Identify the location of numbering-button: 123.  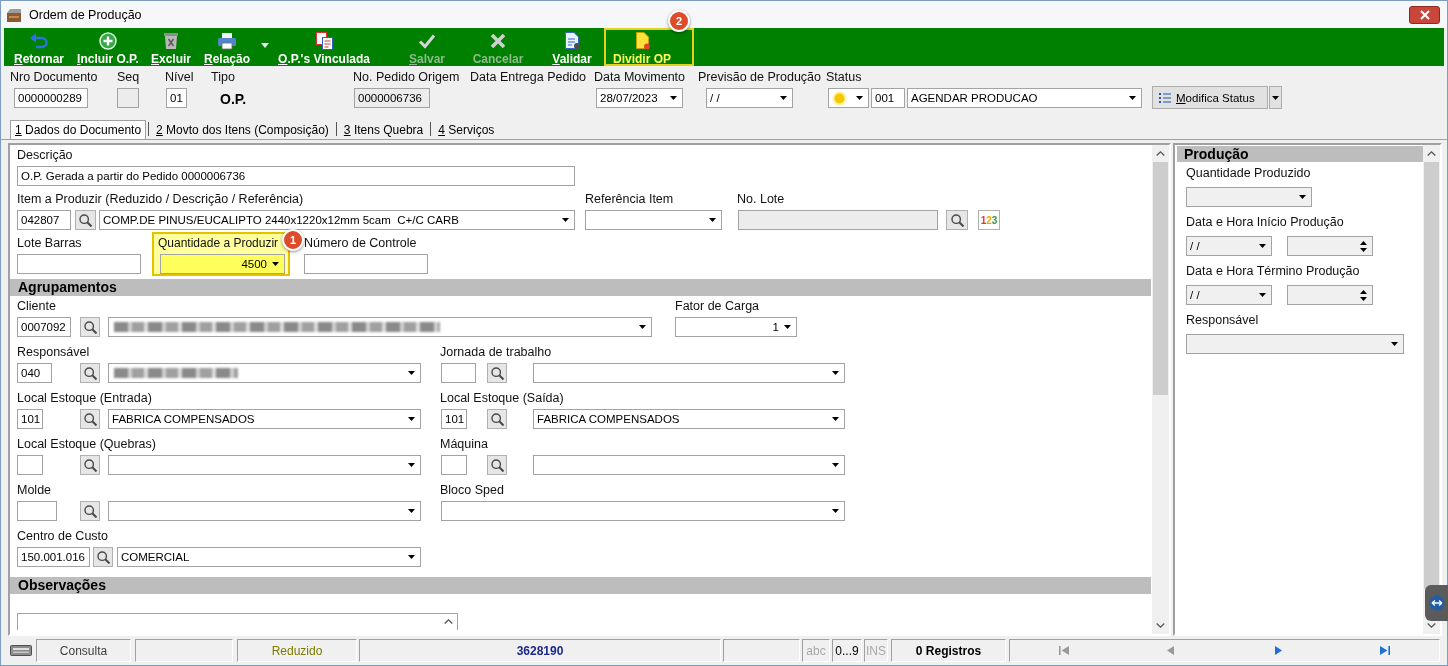
(989, 220).